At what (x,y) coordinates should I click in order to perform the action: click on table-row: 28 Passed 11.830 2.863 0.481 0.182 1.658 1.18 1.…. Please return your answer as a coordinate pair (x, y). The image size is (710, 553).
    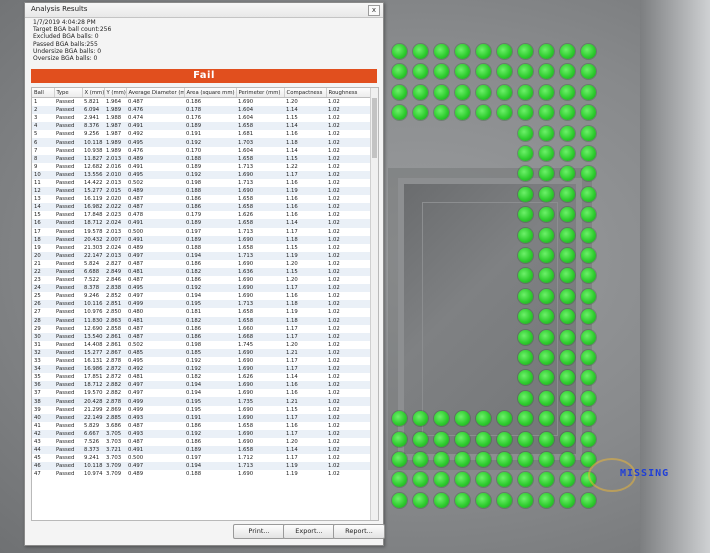
    Looking at the image, I should click on (201, 320).